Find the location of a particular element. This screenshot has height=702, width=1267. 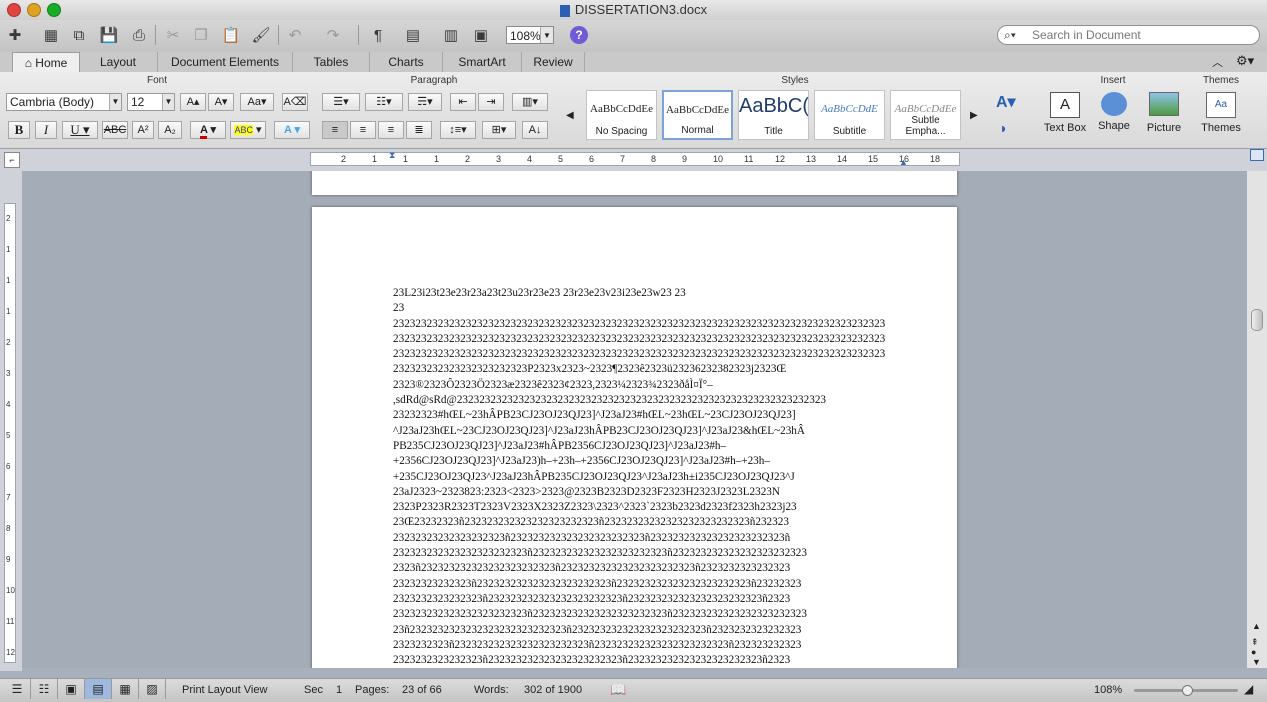

scrollbar-thumb is located at coordinates (1257, 320).